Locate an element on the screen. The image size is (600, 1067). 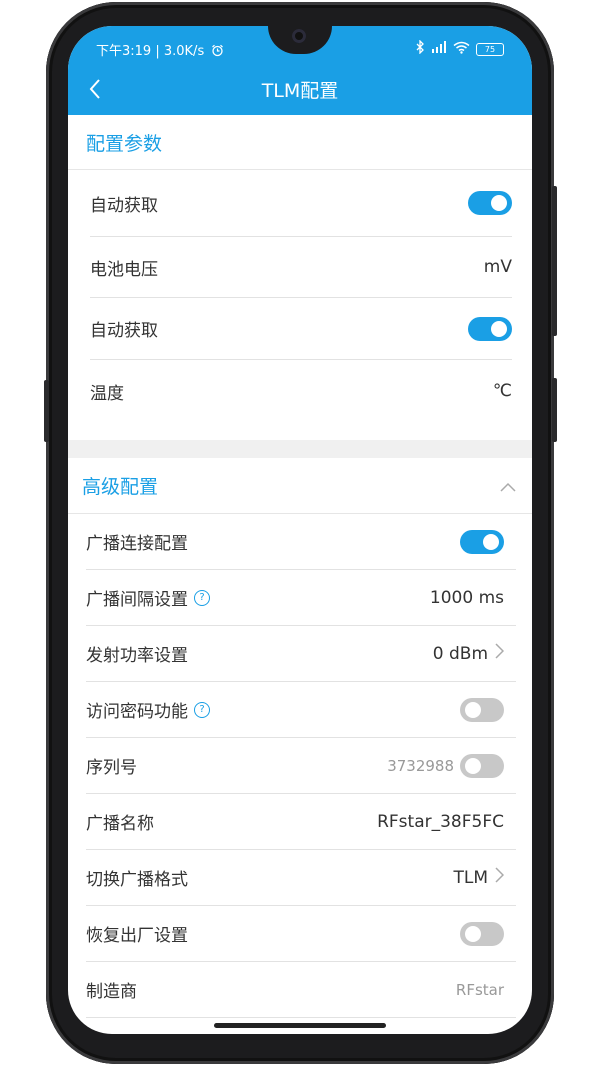
config-row-temperature: 温度 ℃ is located at coordinates (301, 391).